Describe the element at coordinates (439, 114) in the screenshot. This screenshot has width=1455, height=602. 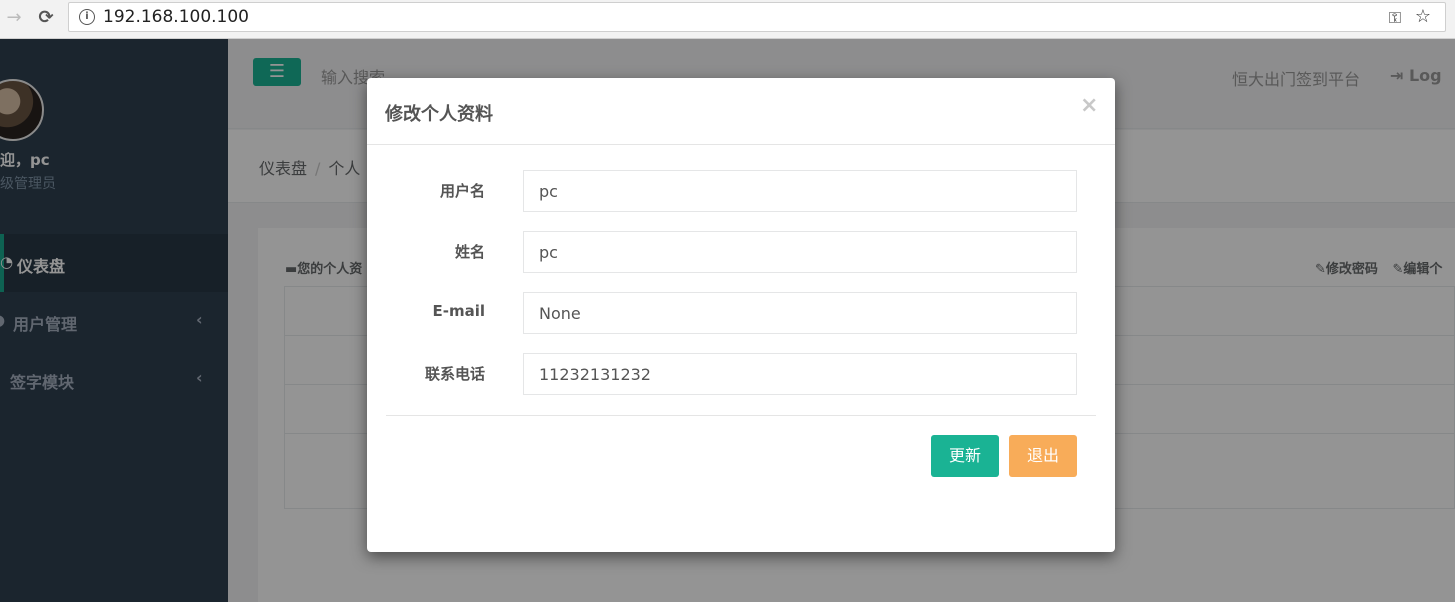
I see `modal-title: 修改个人资料` at that location.